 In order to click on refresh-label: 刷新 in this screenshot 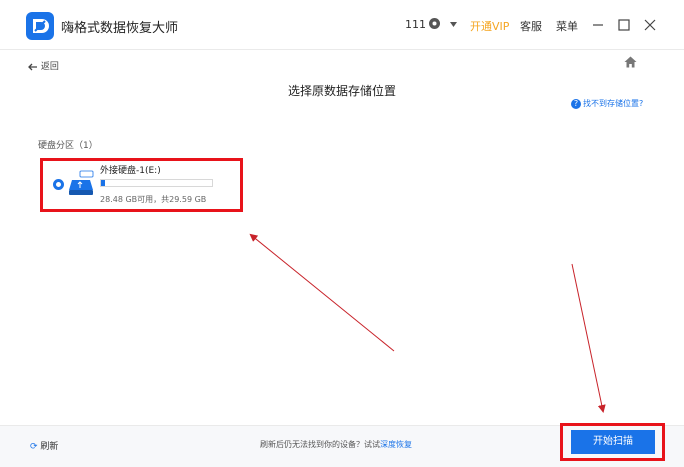, I will do `click(49, 447)`.